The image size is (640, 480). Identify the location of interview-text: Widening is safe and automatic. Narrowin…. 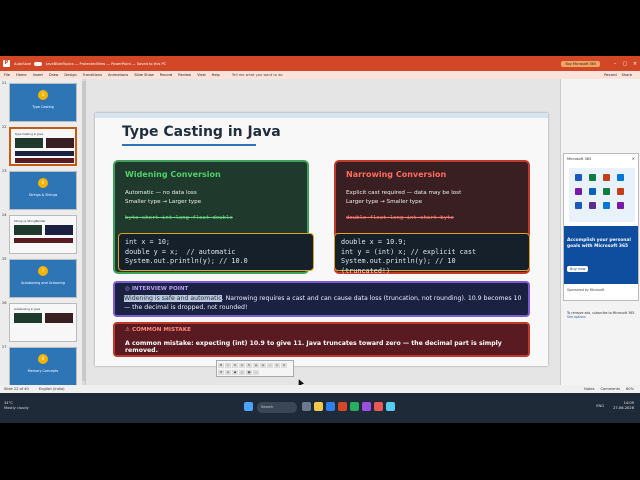
(323, 303).